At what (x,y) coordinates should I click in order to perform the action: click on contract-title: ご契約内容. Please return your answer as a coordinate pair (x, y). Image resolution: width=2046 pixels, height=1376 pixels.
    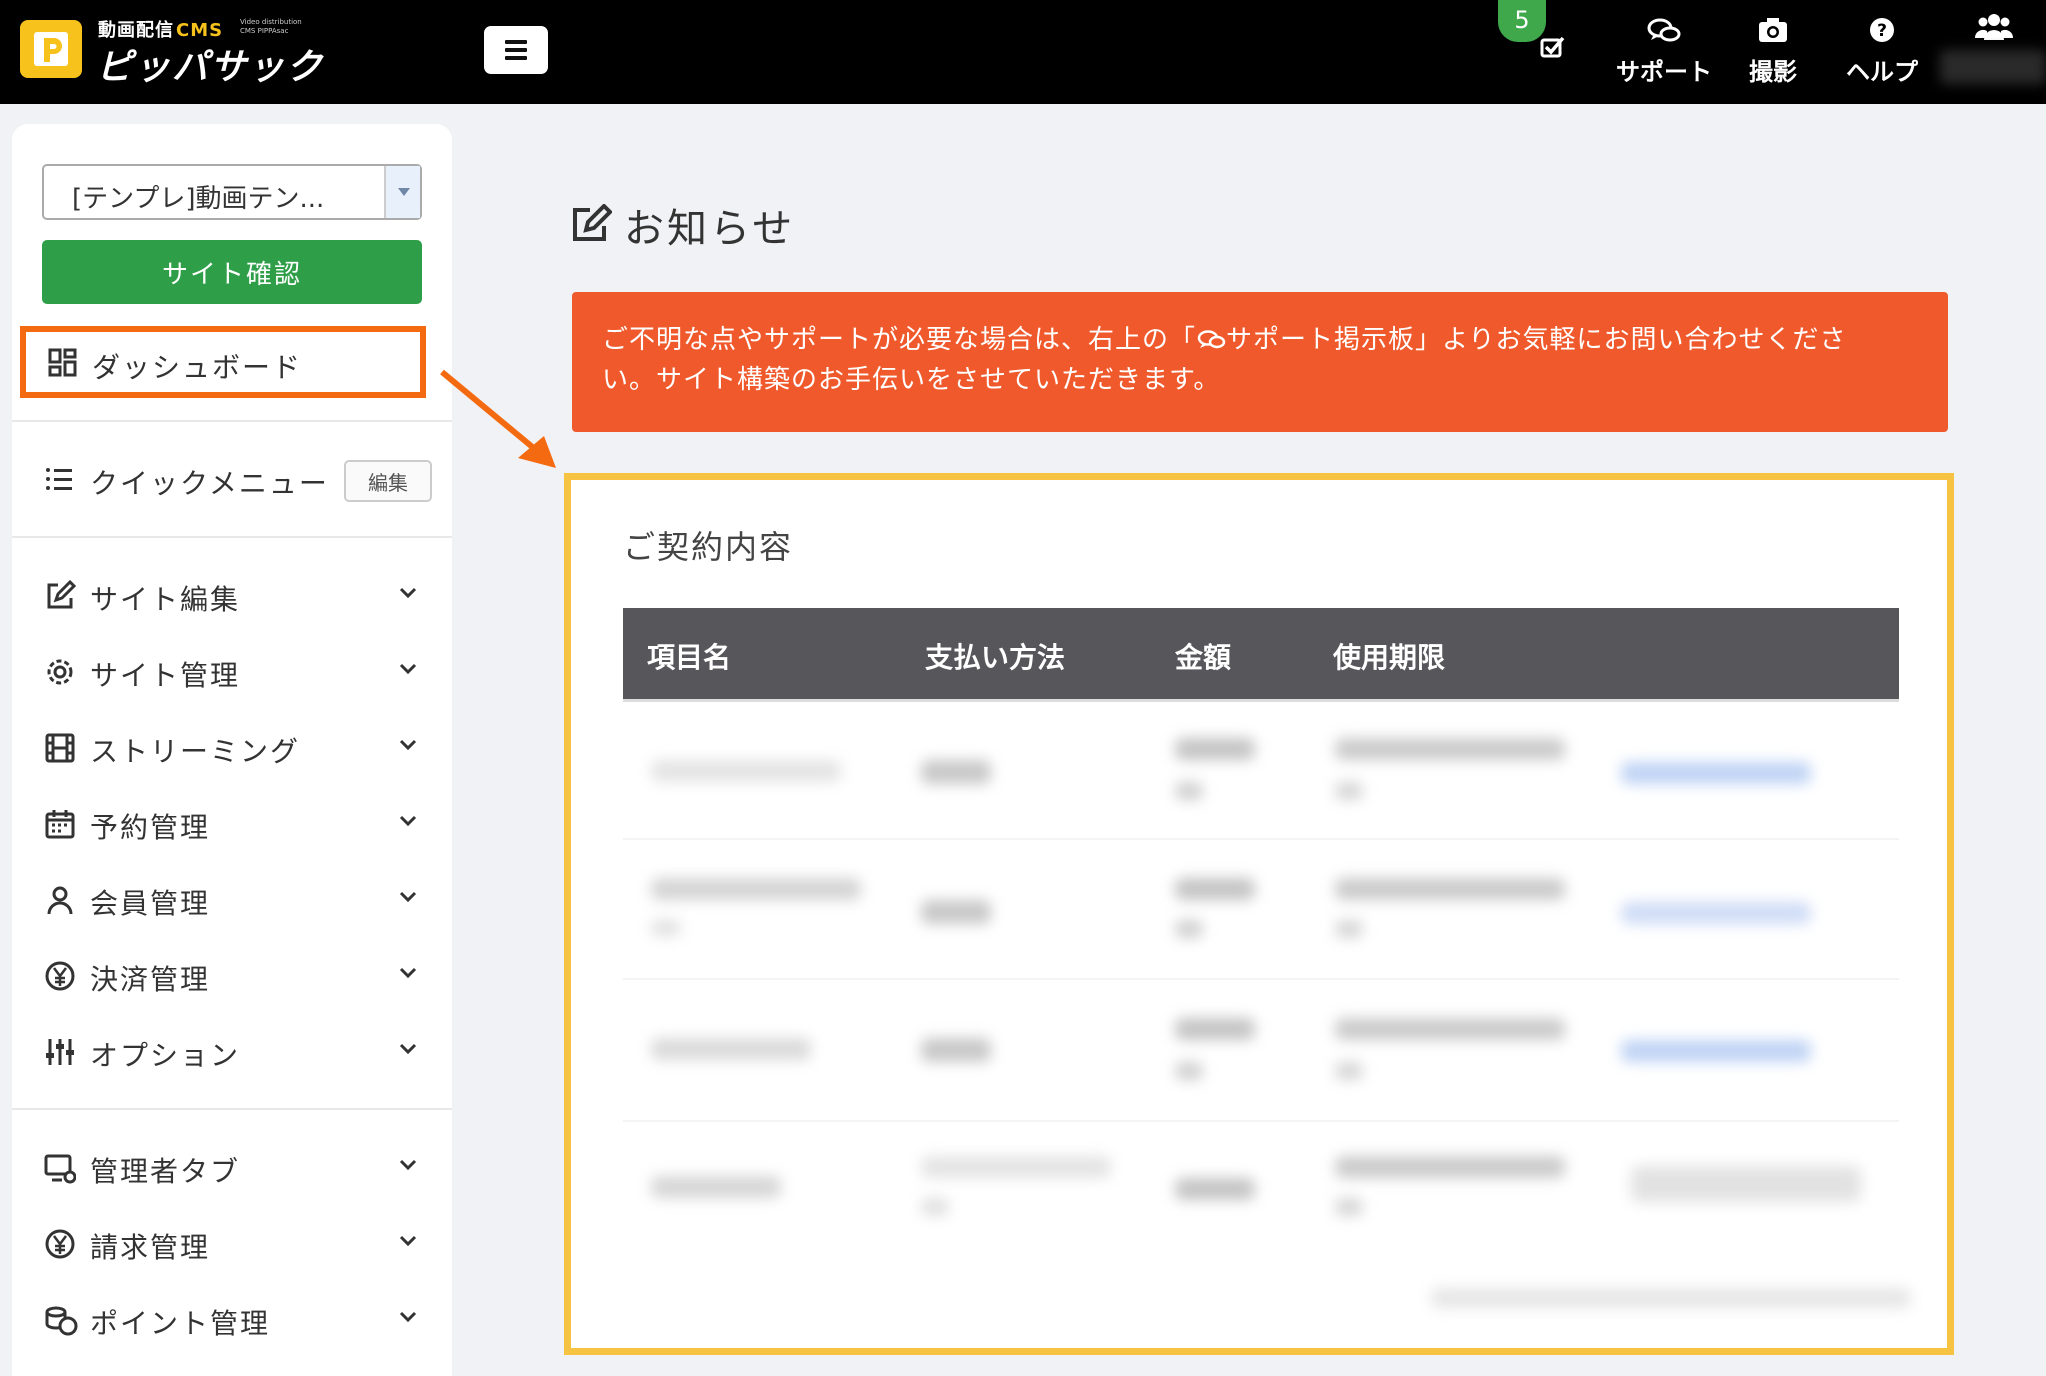
    Looking at the image, I should click on (708, 547).